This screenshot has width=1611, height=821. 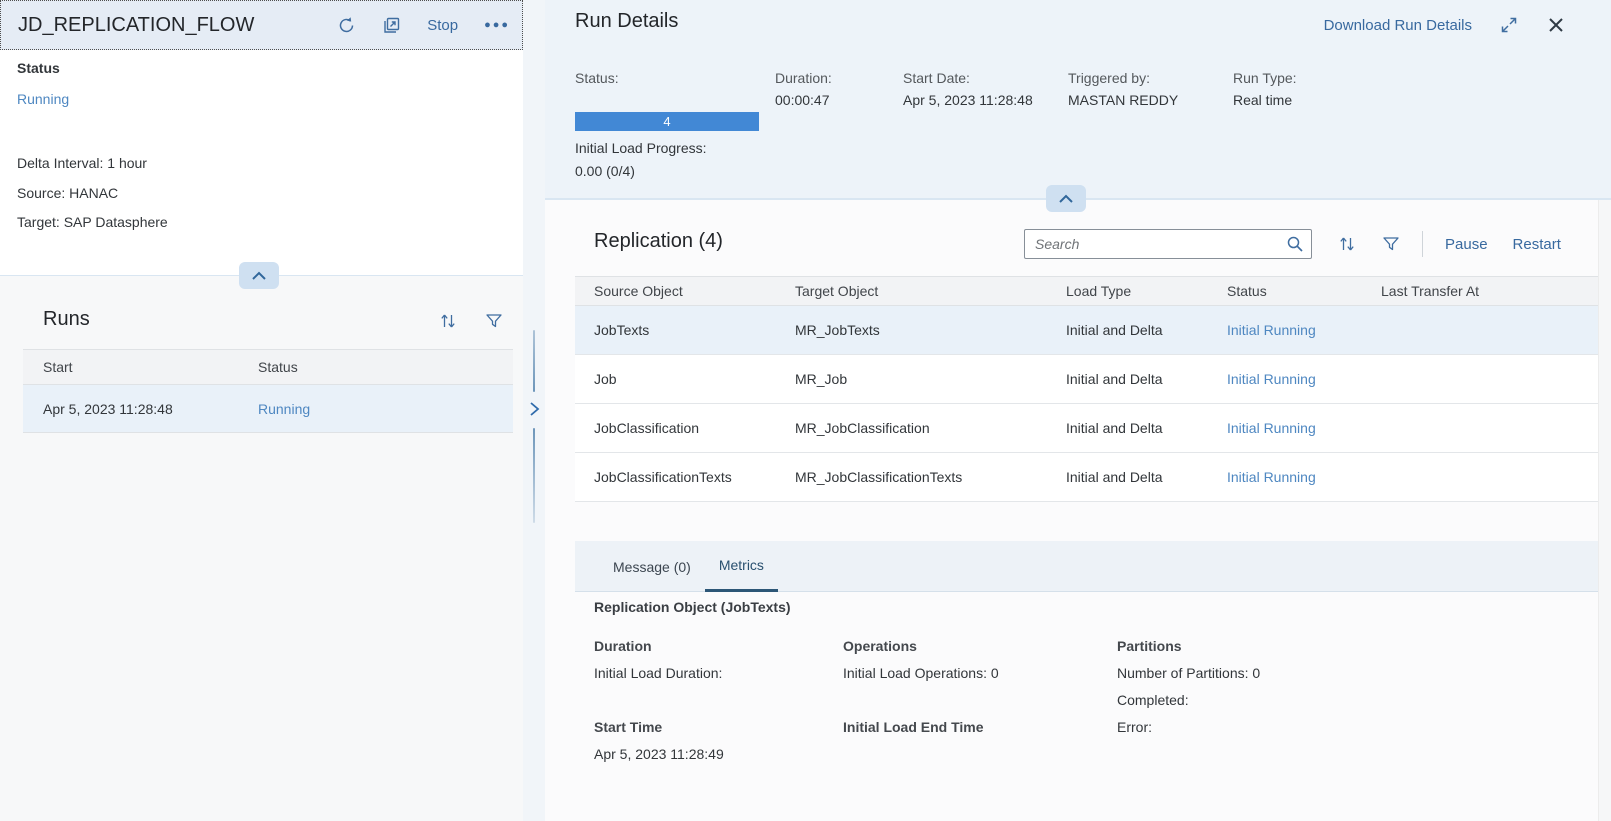 What do you see at coordinates (658, 673) in the screenshot?
I see `initial-load-duration-text: Initial Load Duration:` at bounding box center [658, 673].